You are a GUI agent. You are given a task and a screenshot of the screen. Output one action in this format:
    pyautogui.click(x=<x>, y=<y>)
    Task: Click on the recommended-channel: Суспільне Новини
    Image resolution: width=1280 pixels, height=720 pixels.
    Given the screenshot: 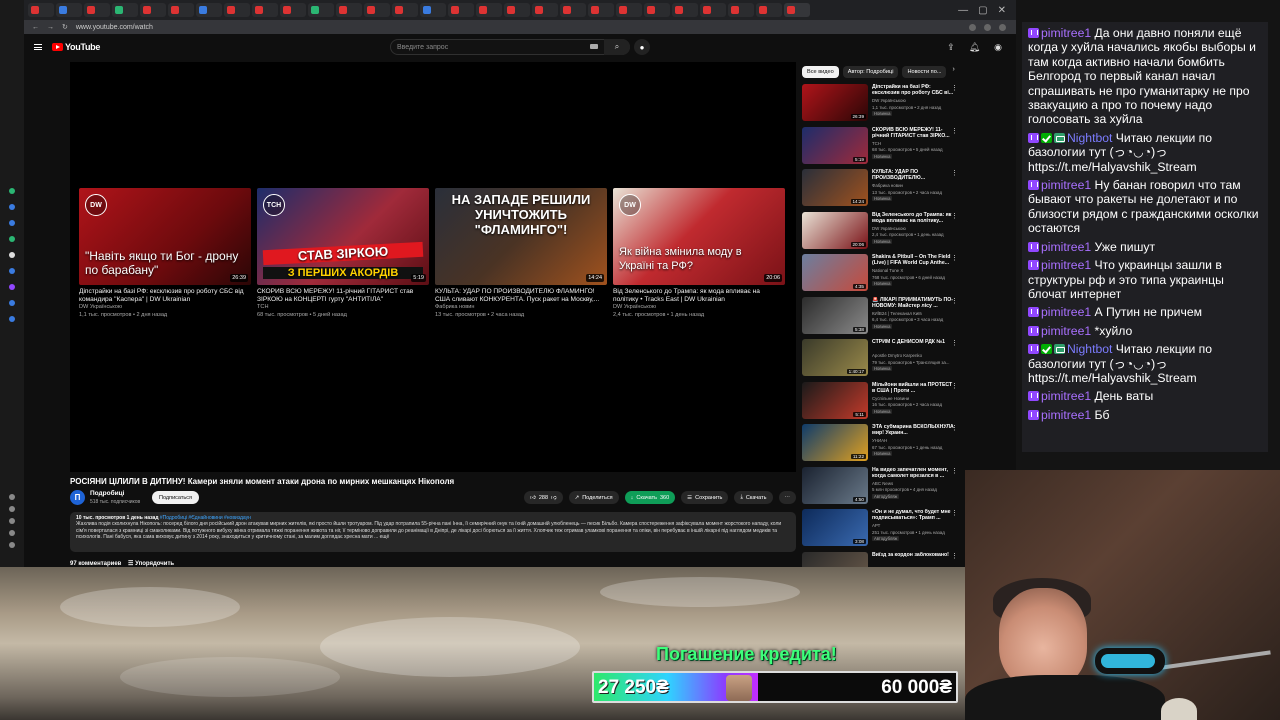 What is the action you would take?
    pyautogui.click(x=890, y=398)
    